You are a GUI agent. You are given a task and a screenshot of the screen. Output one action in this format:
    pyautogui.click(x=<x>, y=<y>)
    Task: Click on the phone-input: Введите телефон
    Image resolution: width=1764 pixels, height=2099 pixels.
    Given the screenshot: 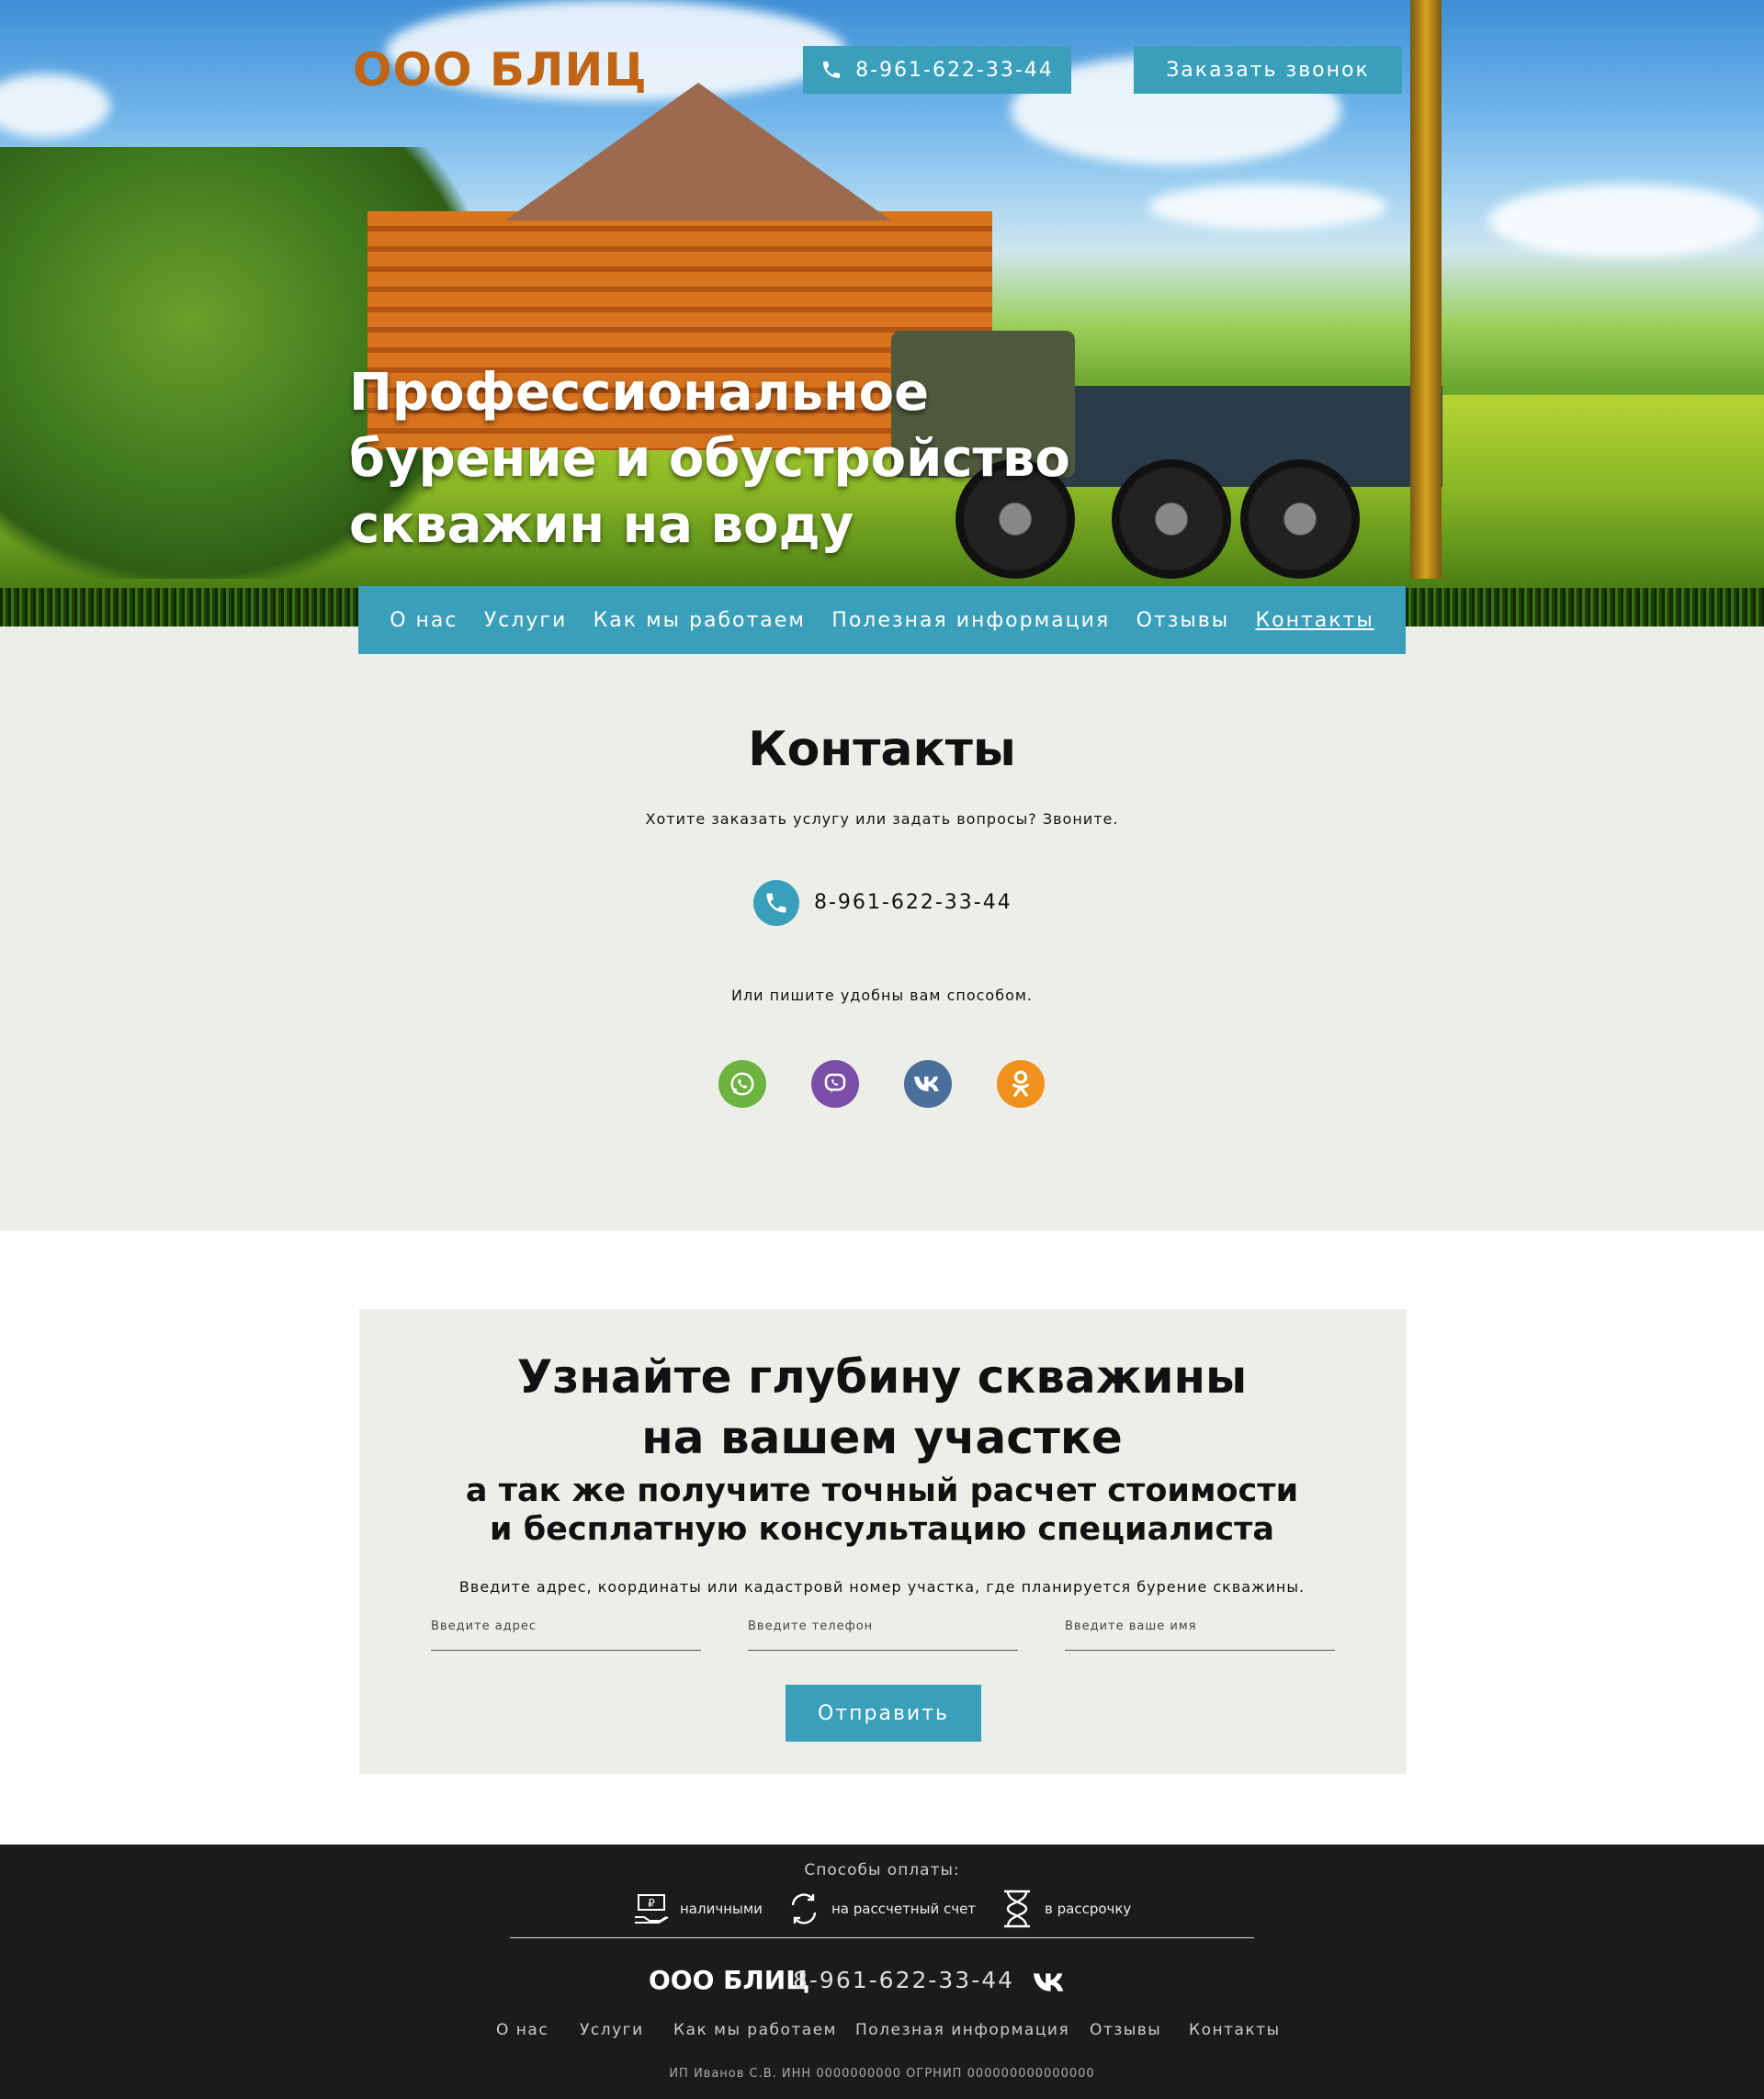 What is the action you would take?
    pyautogui.click(x=883, y=1632)
    